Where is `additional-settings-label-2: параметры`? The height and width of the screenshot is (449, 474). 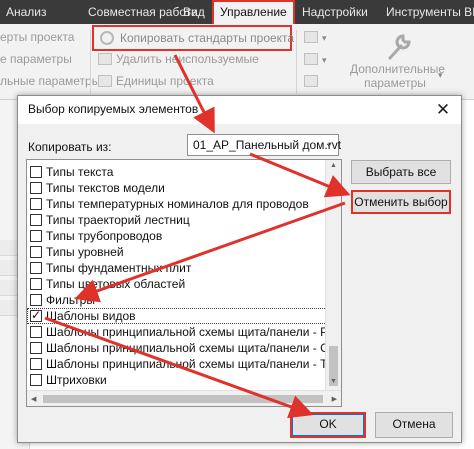 additional-settings-label-2: параметры is located at coordinates (395, 83).